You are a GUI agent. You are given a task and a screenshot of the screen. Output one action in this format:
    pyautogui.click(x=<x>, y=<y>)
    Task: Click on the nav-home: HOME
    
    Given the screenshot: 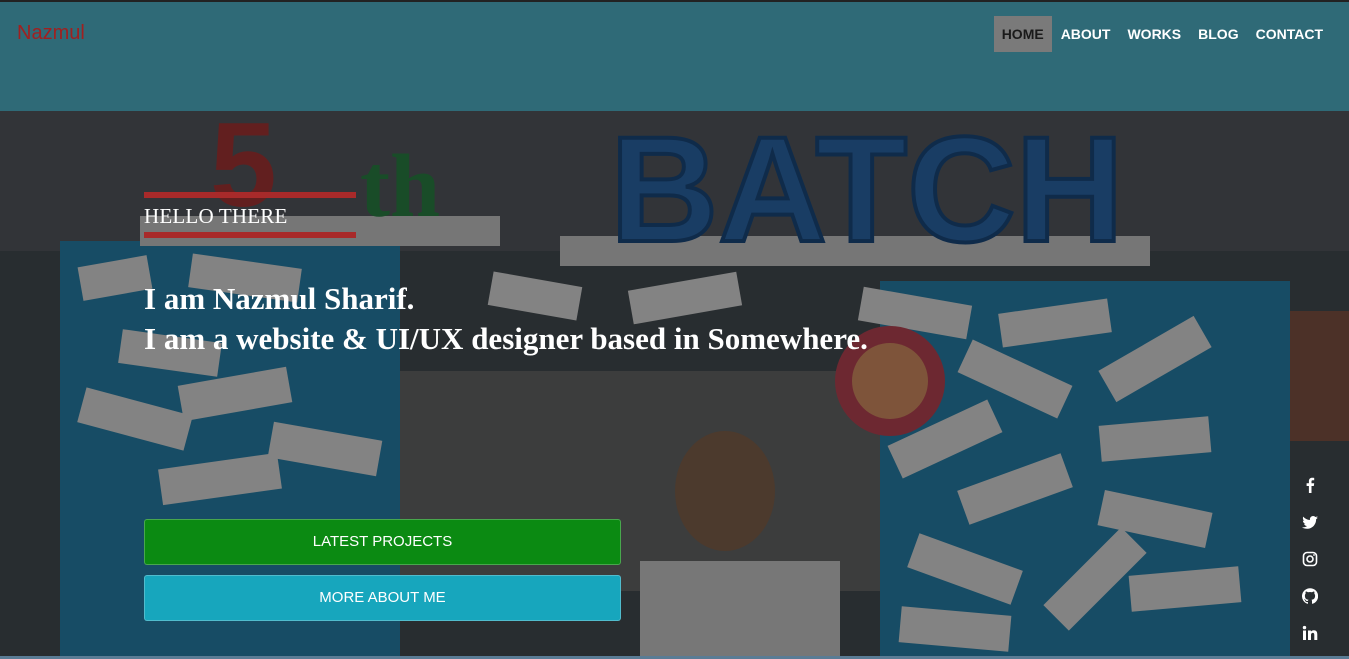 What is the action you would take?
    pyautogui.click(x=1022, y=34)
    